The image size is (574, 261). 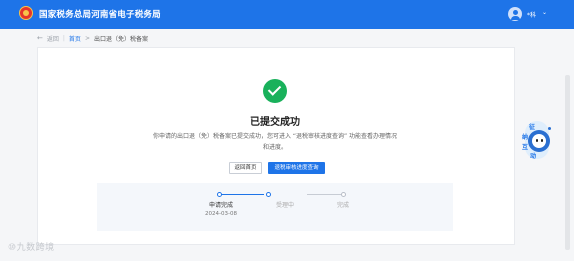 I want to click on result-description-line2: 和进度。, so click(x=274, y=147).